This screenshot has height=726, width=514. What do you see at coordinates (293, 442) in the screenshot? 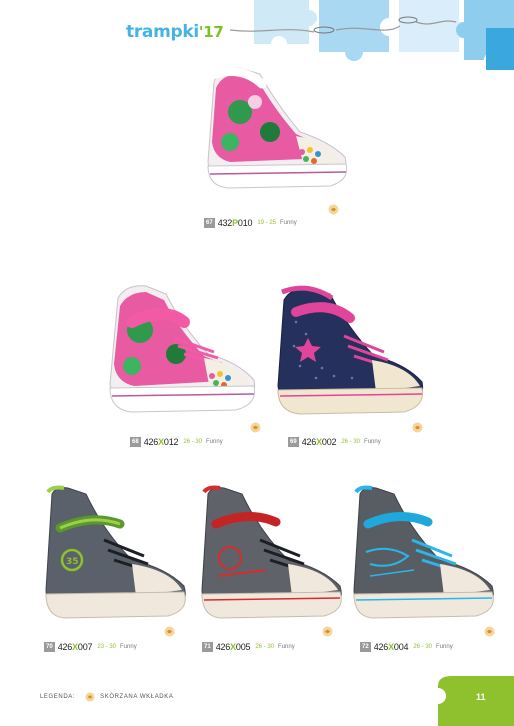
I see `page-ref: 69` at bounding box center [293, 442].